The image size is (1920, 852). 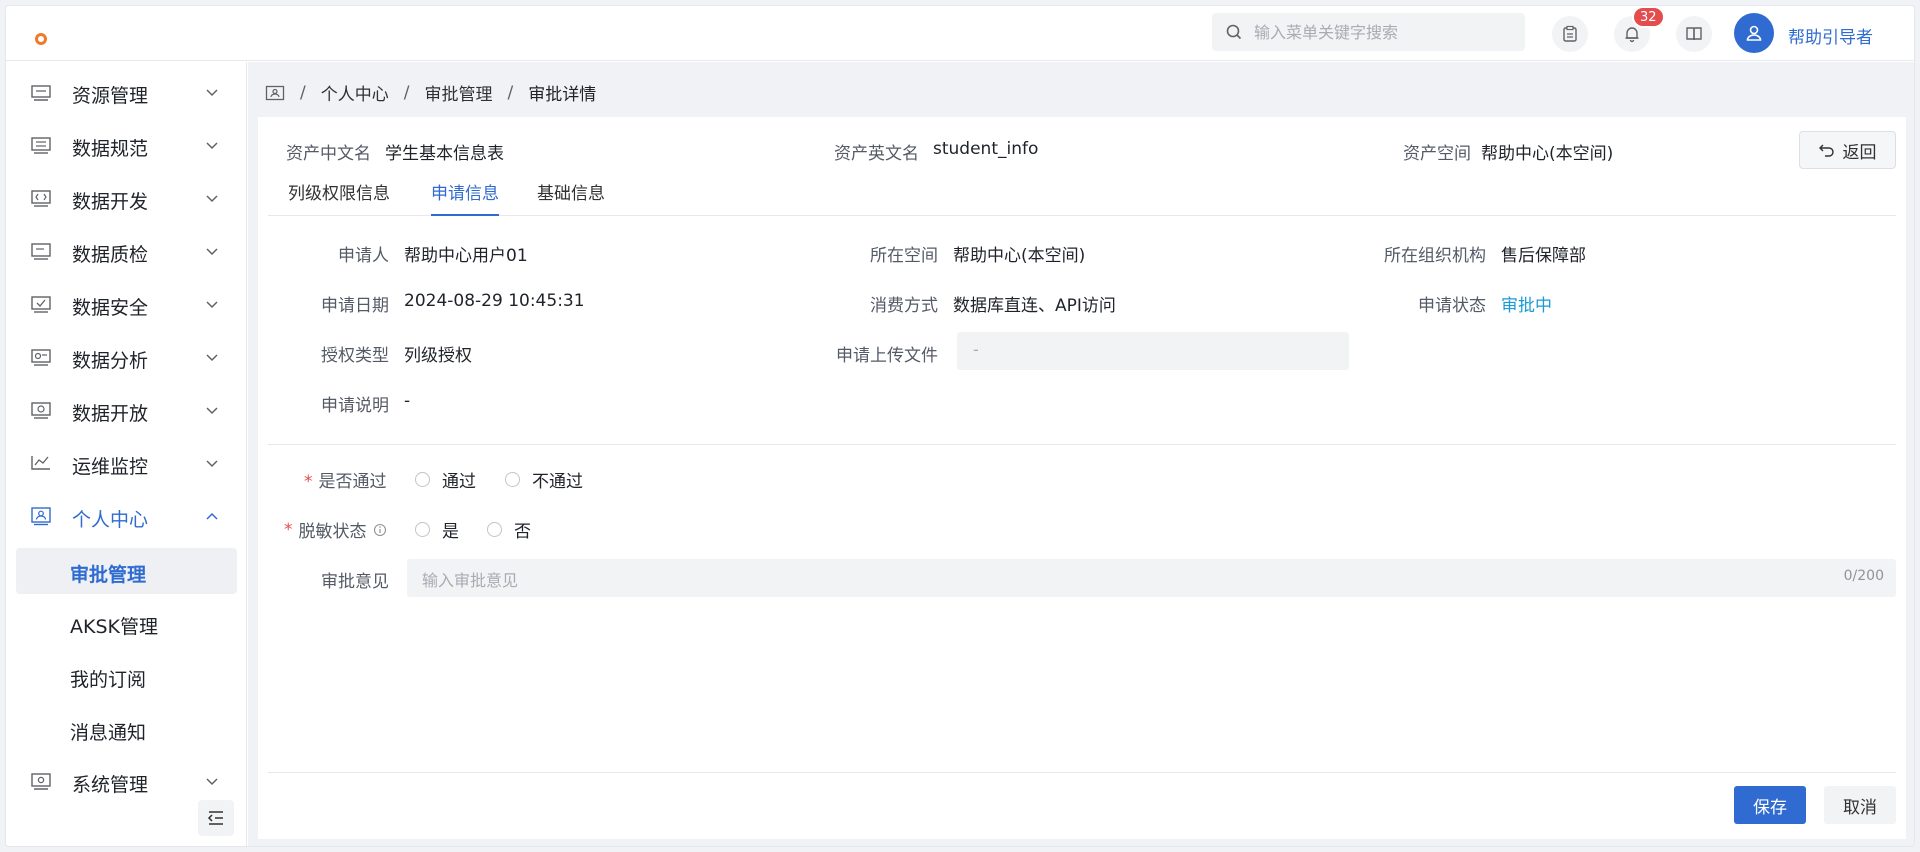 I want to click on sidebar-subitem-label: AKSK管理, so click(x=114, y=627).